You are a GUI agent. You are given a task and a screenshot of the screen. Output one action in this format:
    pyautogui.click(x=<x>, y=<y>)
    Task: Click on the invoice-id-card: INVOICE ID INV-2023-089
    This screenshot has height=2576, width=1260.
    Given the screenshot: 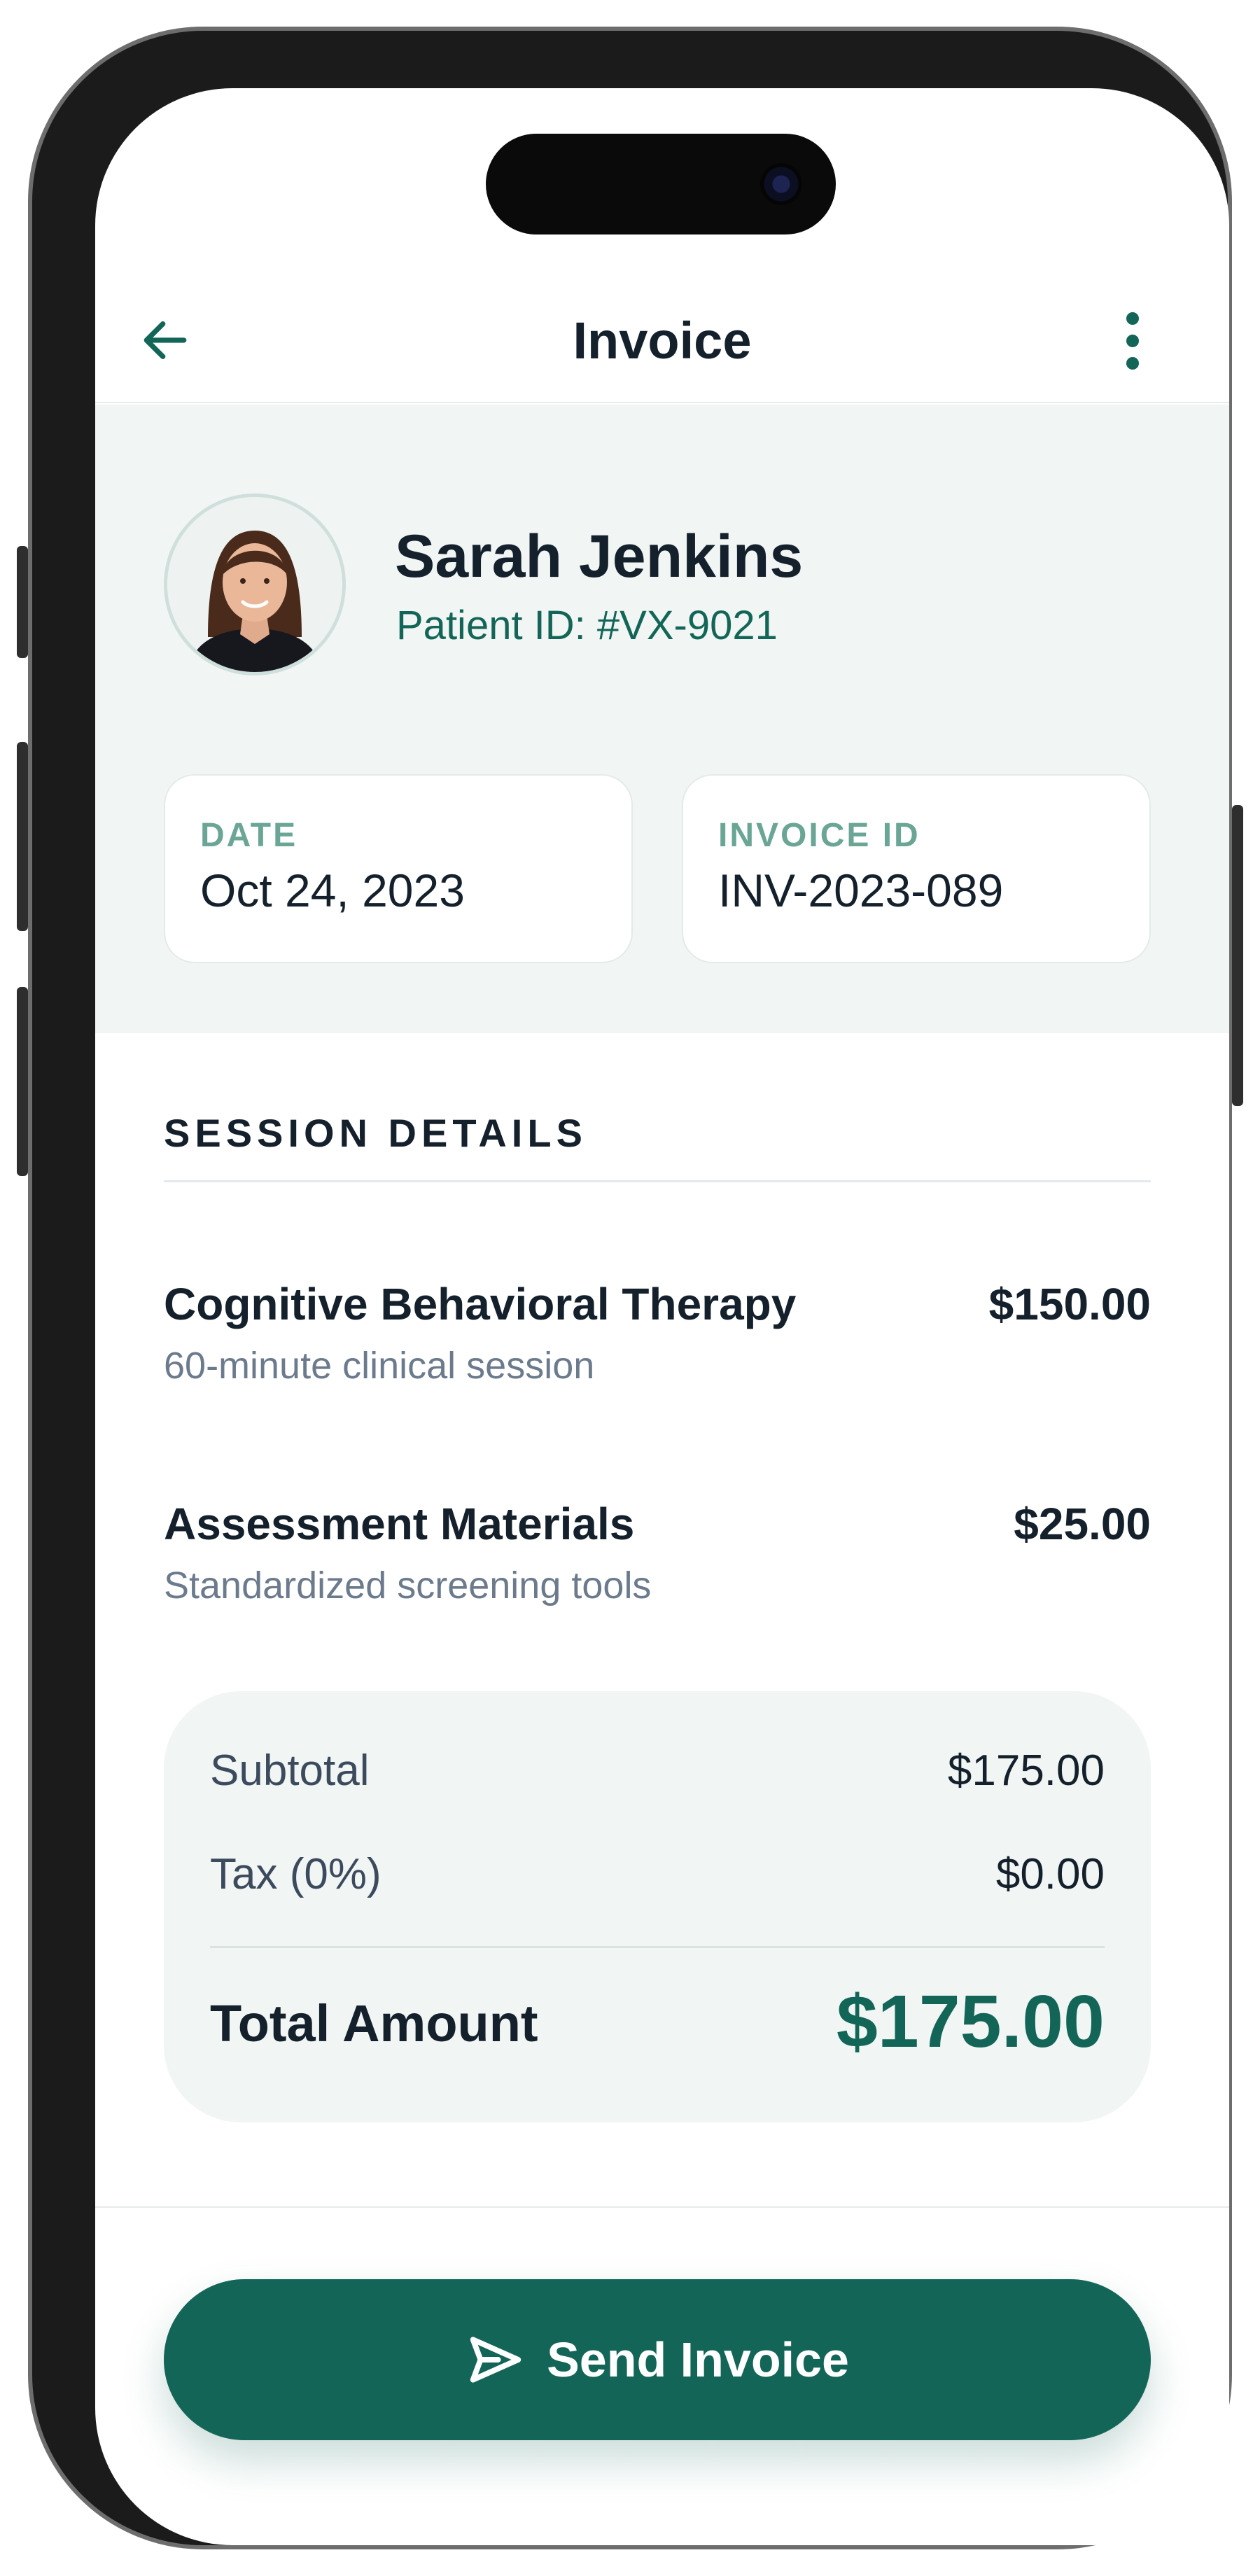 What is the action you would take?
    pyautogui.click(x=916, y=868)
    